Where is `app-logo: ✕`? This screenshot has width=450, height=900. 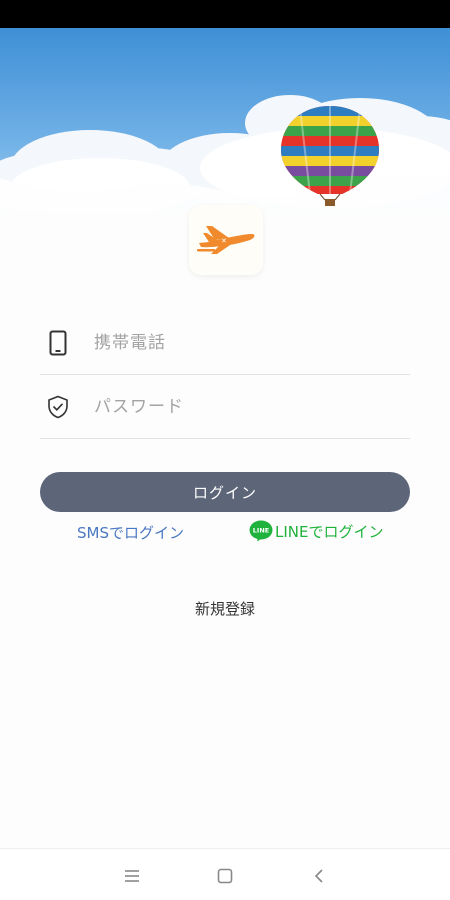
app-logo: ✕ is located at coordinates (226, 240).